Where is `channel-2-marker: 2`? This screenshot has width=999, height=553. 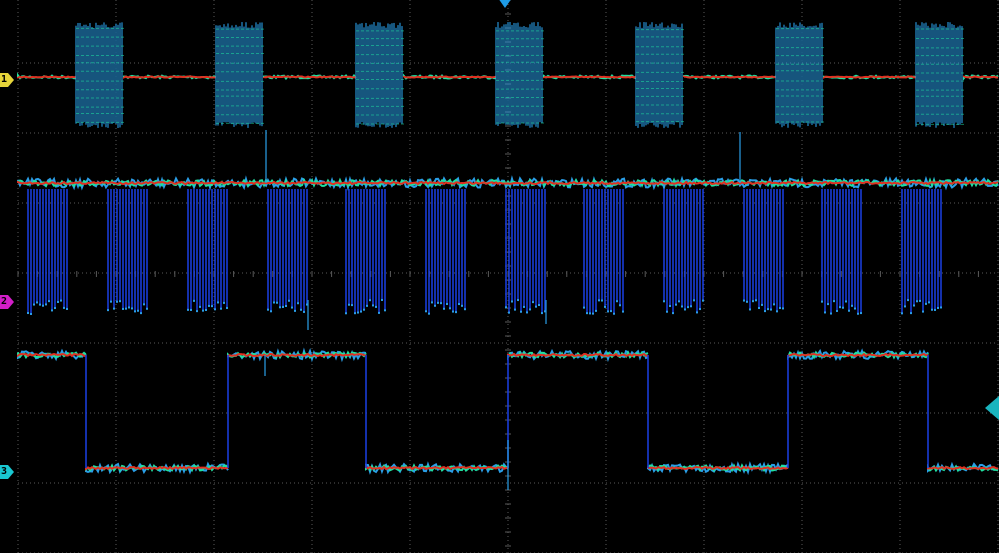 channel-2-marker: 2 is located at coordinates (7, 302).